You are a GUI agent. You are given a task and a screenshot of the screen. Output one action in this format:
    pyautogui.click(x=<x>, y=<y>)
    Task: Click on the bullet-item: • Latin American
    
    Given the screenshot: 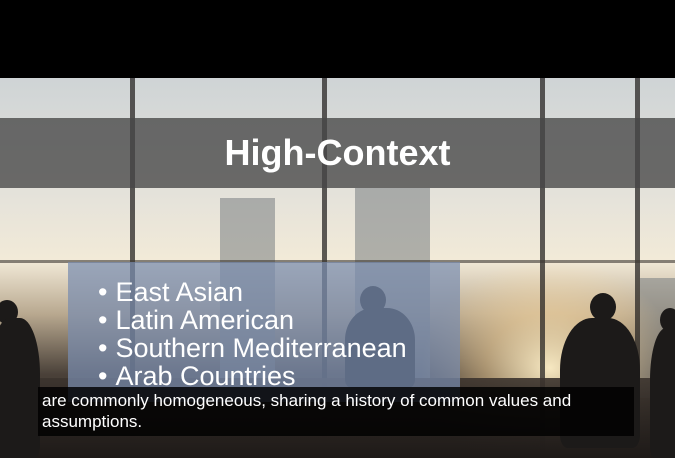 What is the action you would take?
    pyautogui.click(x=196, y=320)
    